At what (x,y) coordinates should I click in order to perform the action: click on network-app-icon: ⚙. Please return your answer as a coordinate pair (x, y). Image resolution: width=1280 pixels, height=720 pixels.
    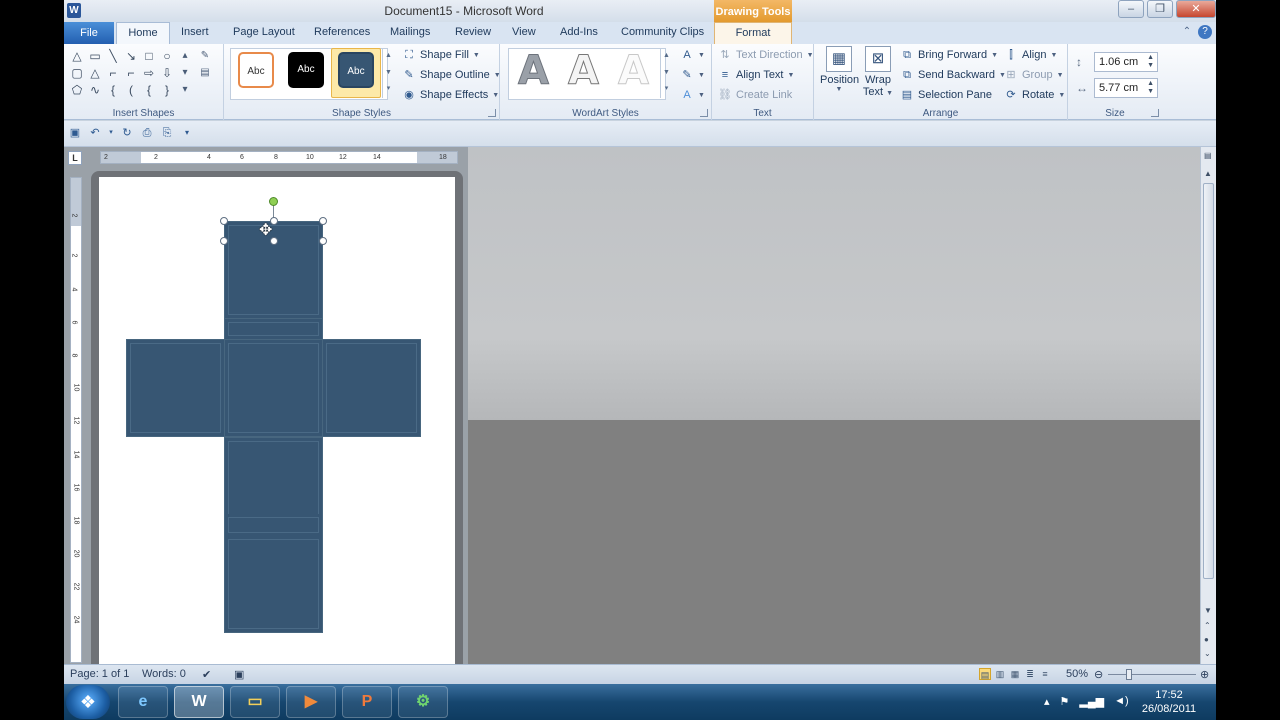
    Looking at the image, I should click on (423, 702).